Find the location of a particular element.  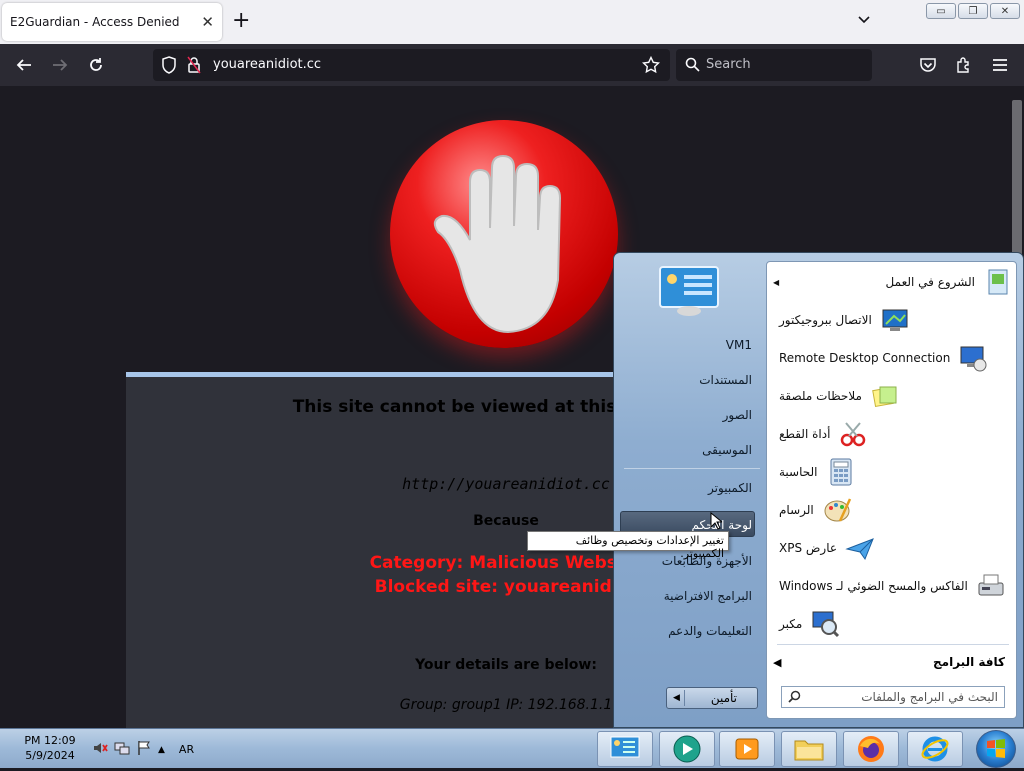

program-label: الشروع في العمل is located at coordinates (930, 282).